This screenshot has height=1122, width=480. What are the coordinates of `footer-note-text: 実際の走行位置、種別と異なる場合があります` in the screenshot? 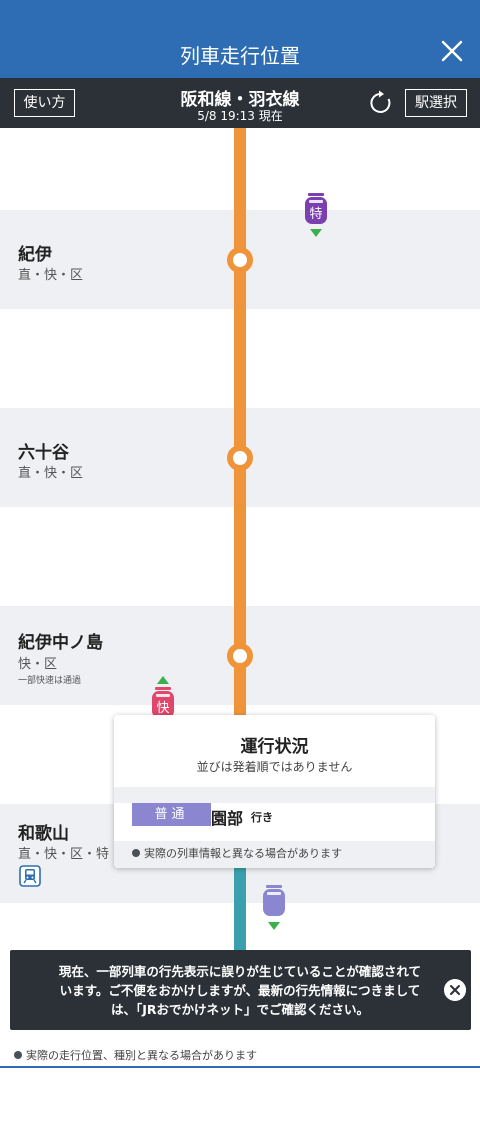 It's located at (141, 1055).